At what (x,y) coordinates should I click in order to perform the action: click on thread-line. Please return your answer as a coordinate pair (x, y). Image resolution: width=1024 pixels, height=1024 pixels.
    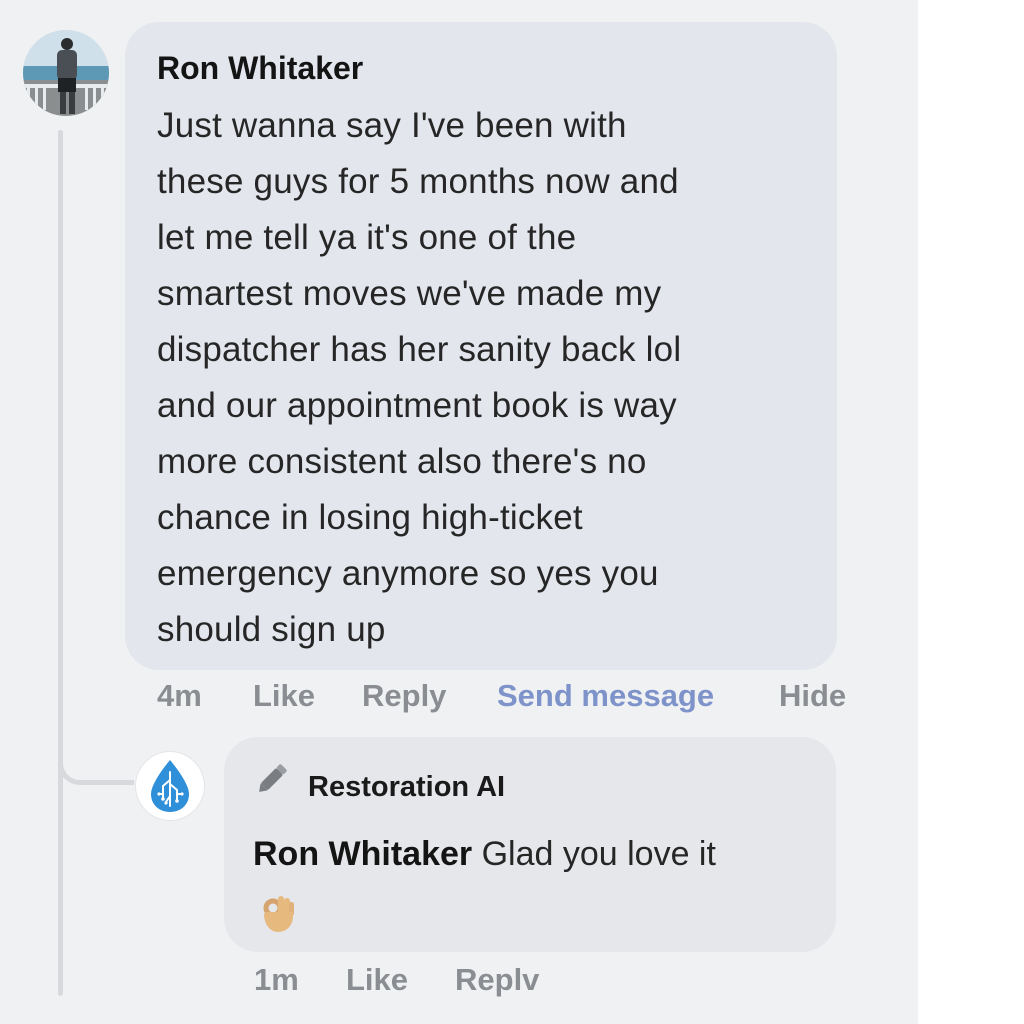
    Looking at the image, I should click on (60, 563).